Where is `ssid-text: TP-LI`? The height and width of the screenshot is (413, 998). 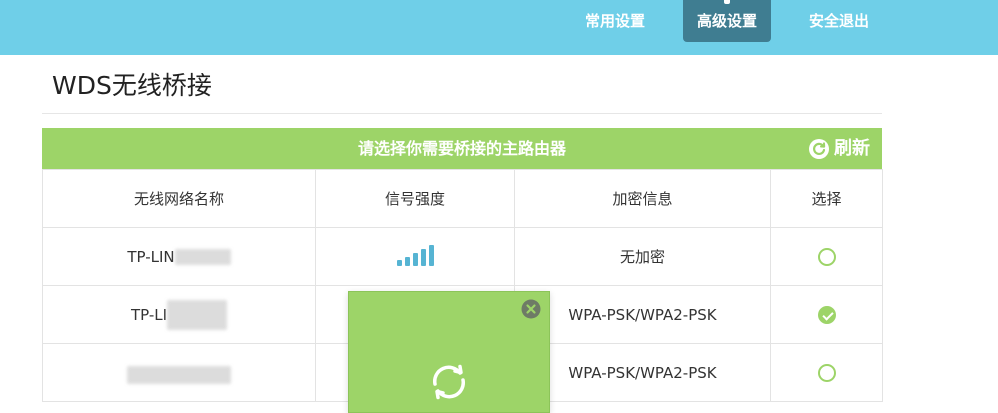
ssid-text: TP-LI is located at coordinates (149, 314).